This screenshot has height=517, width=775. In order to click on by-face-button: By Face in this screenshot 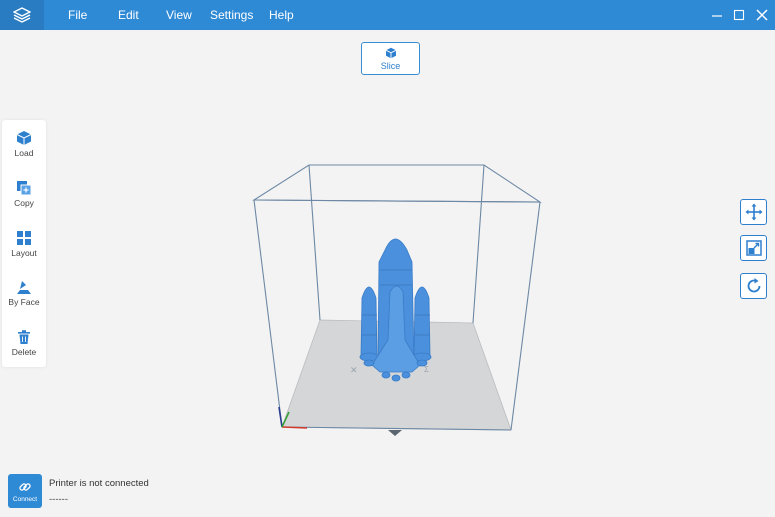, I will do `click(24, 300)`.